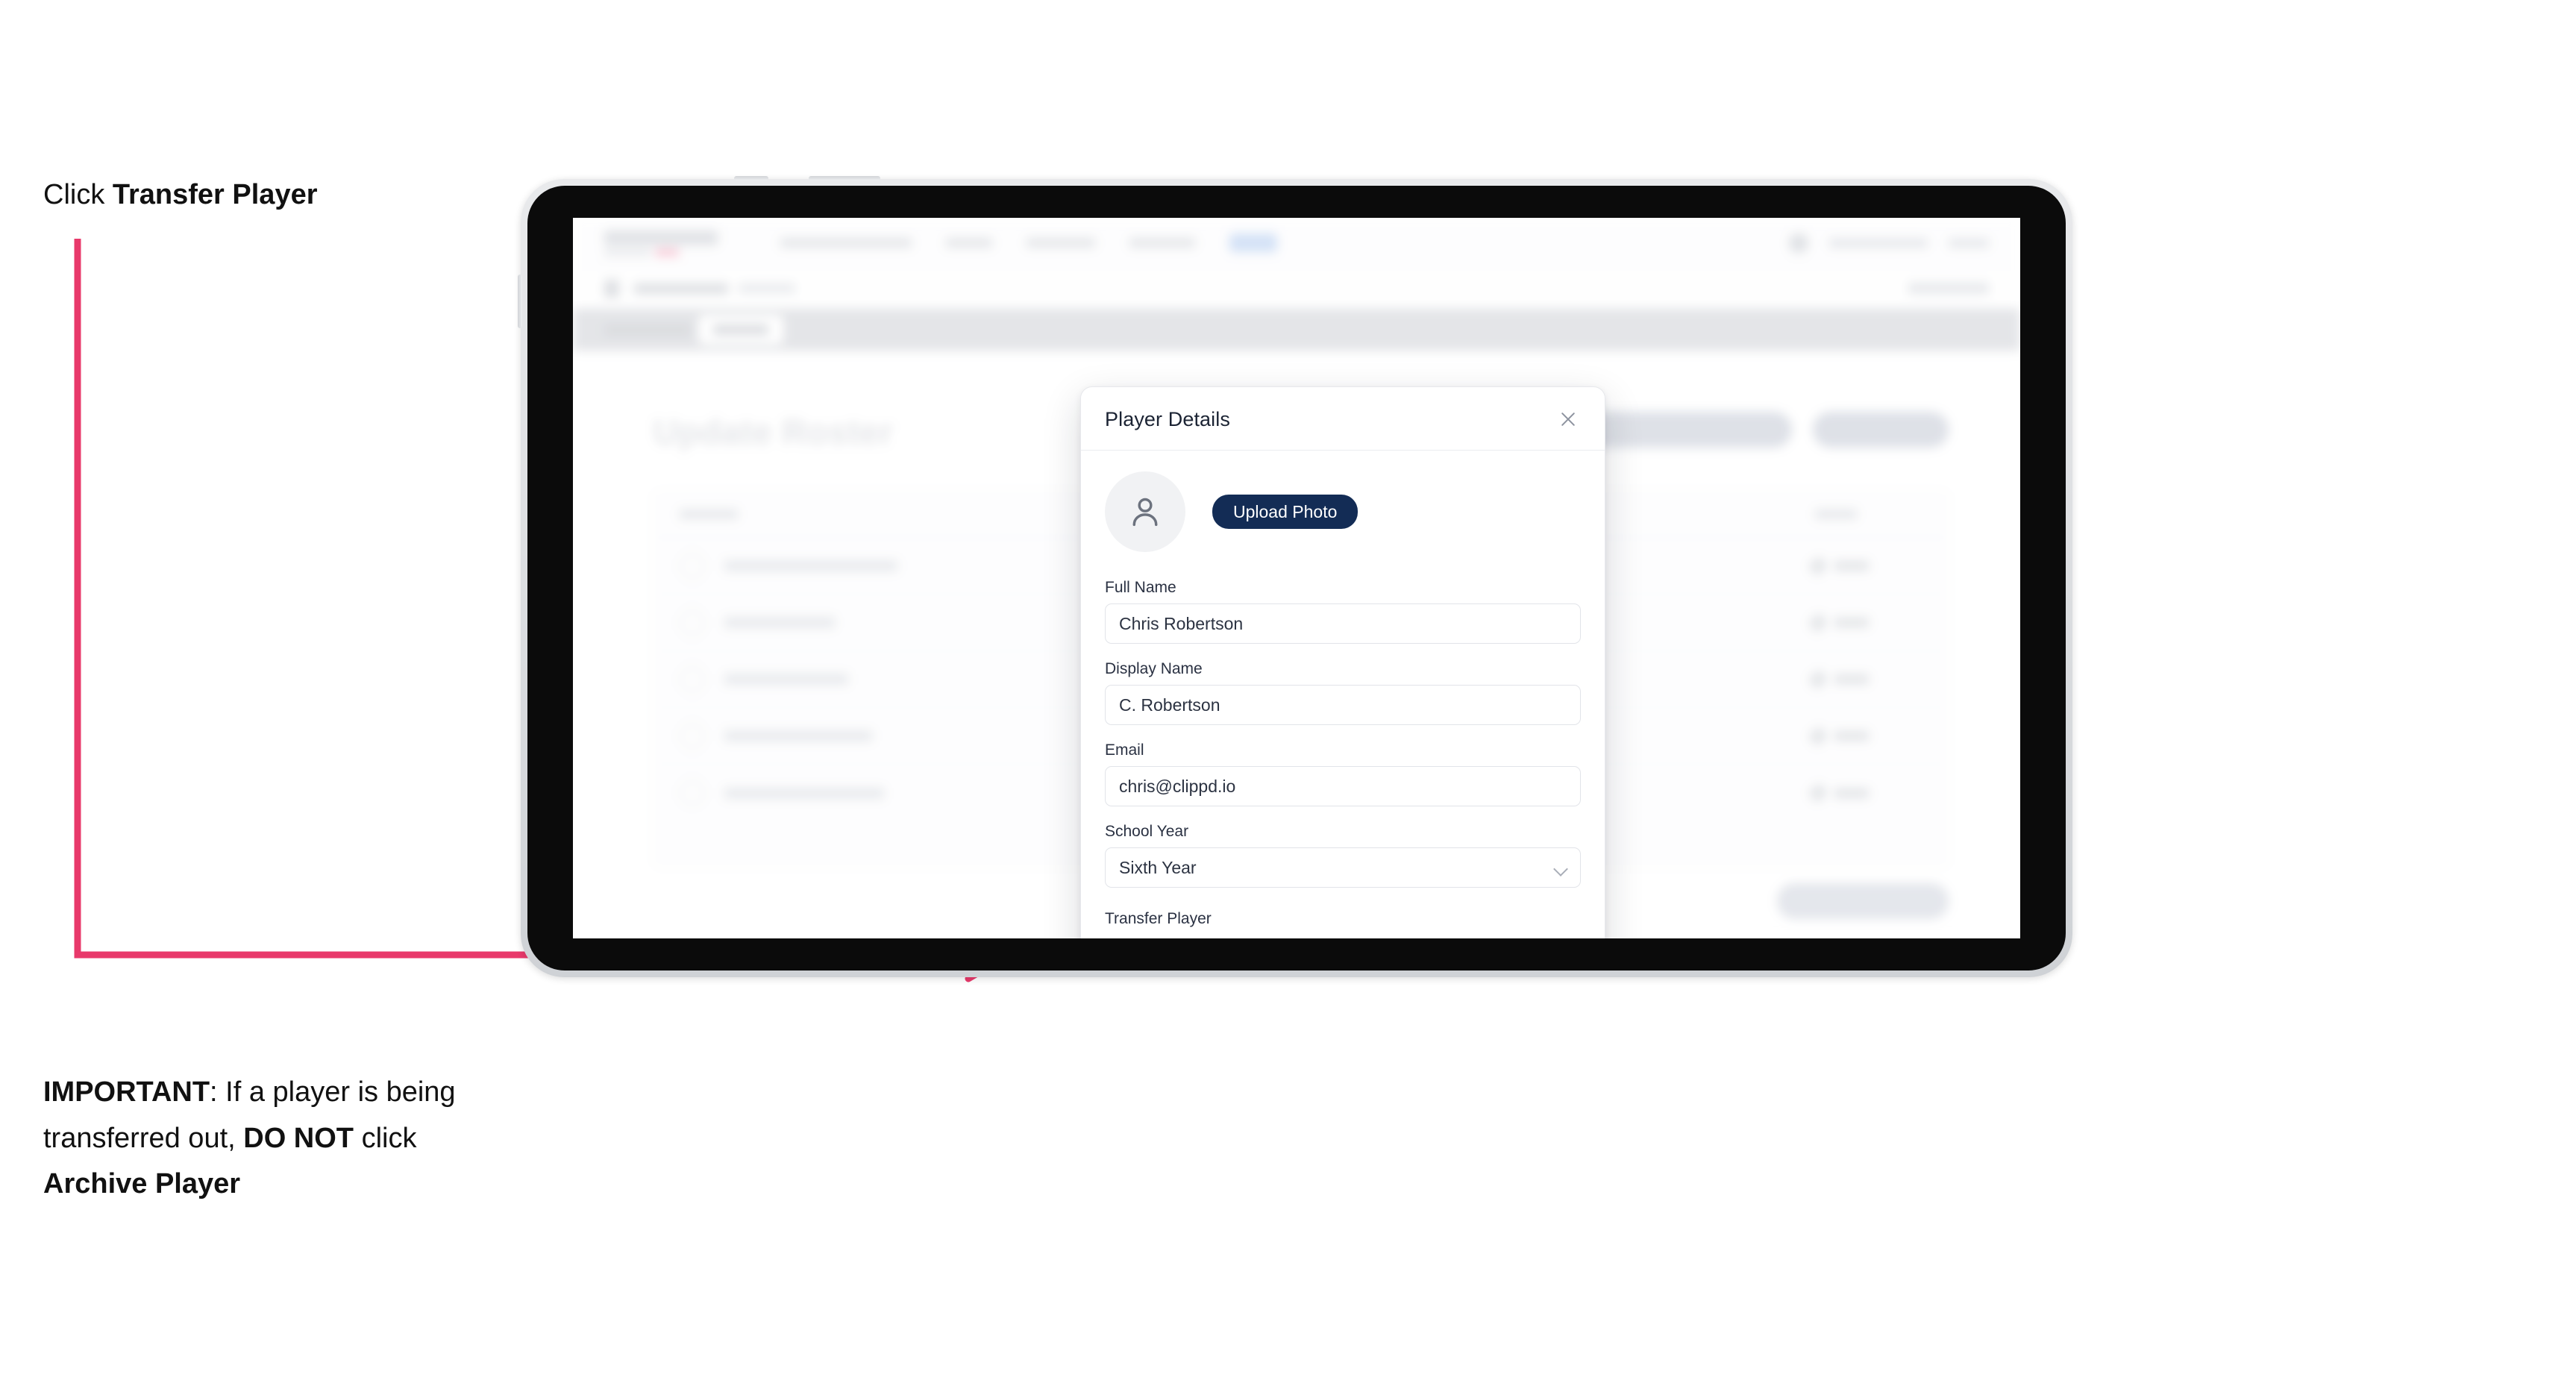  Describe the element at coordinates (1145, 511) in the screenshot. I see `user-avatar-icon` at that location.